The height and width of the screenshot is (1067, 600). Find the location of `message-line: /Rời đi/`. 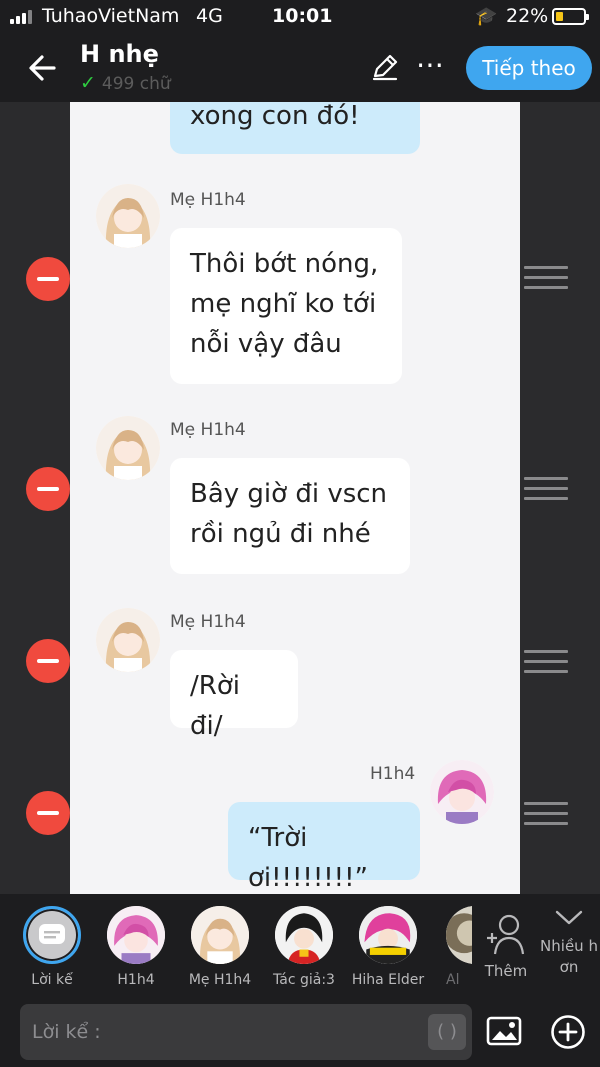

message-line: /Rời đi/ is located at coordinates (215, 706).